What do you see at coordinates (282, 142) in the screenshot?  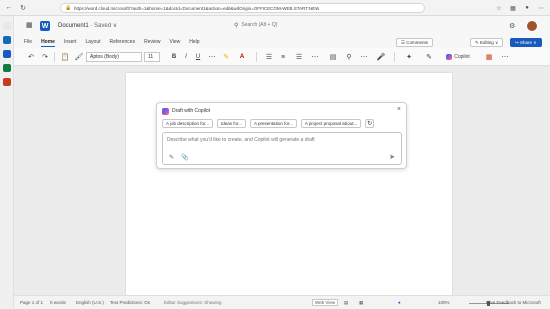 I see `copilot-prompt-input` at bounding box center [282, 142].